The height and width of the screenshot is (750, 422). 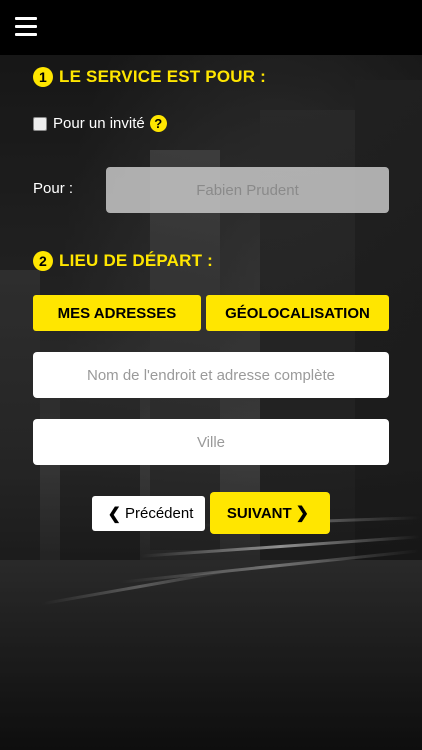 I want to click on section-service-title: 1 LE SERVICE EST POUR :, so click(x=149, y=77).